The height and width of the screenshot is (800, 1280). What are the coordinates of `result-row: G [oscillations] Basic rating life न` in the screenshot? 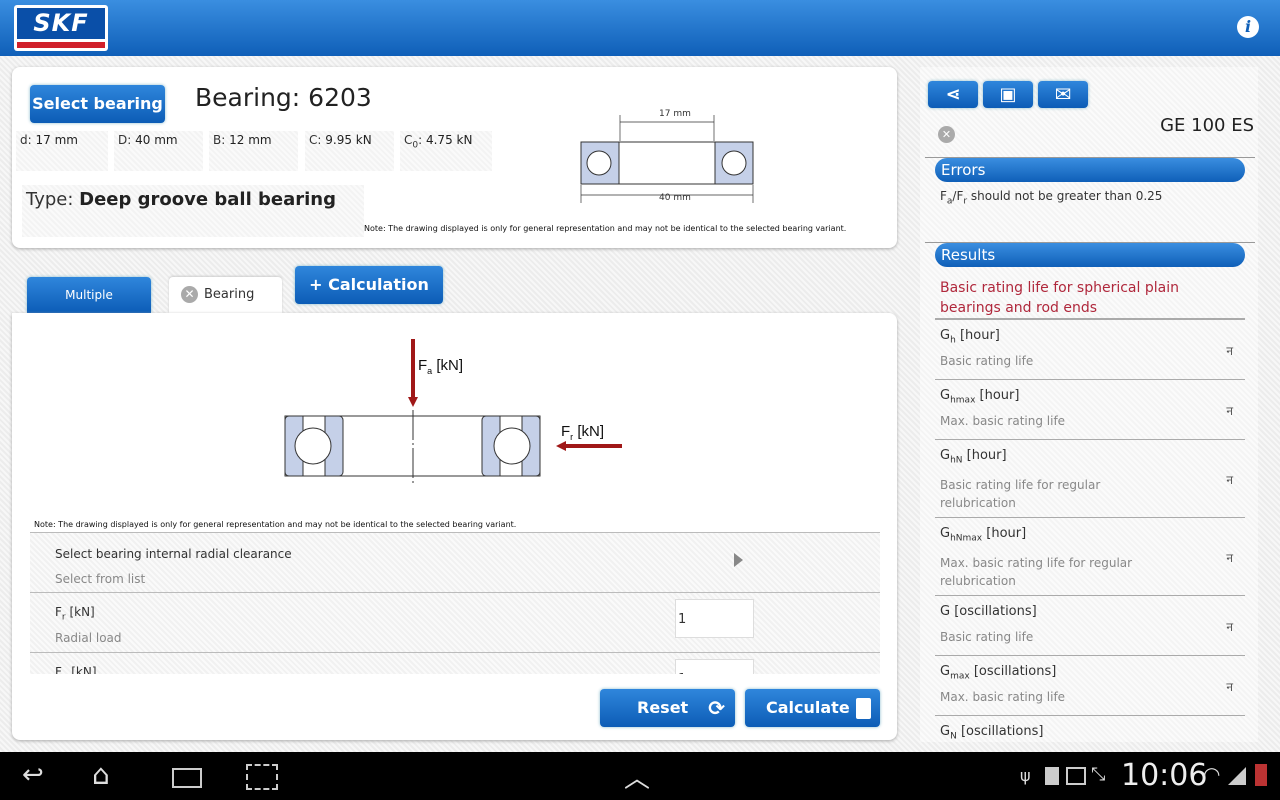 It's located at (1090, 626).